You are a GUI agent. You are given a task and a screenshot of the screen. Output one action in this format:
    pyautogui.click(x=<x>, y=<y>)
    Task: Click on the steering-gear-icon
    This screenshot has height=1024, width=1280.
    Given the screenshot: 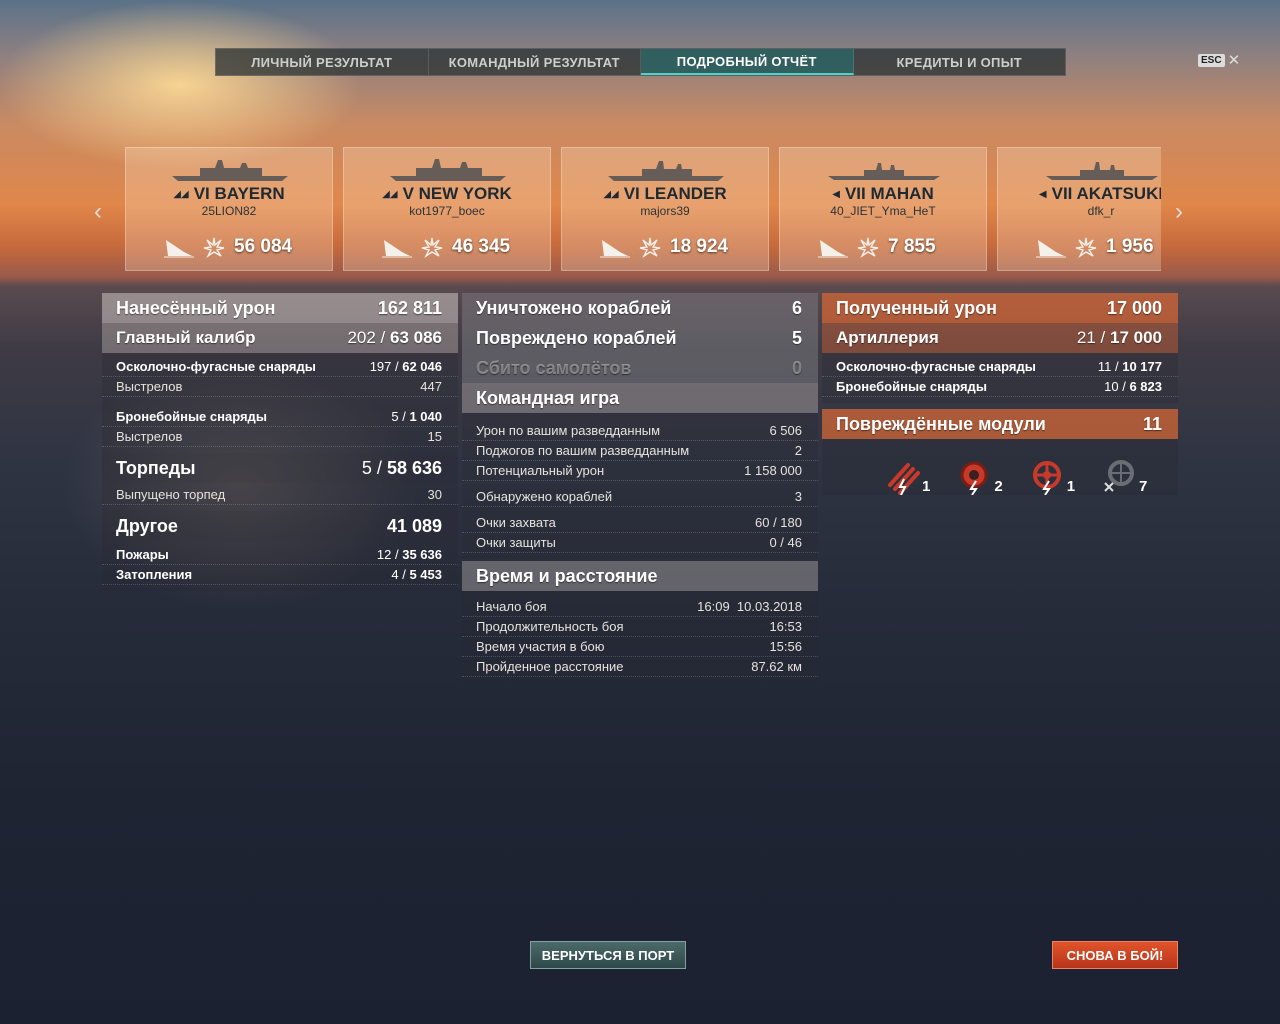 What is the action you would take?
    pyautogui.click(x=1046, y=478)
    